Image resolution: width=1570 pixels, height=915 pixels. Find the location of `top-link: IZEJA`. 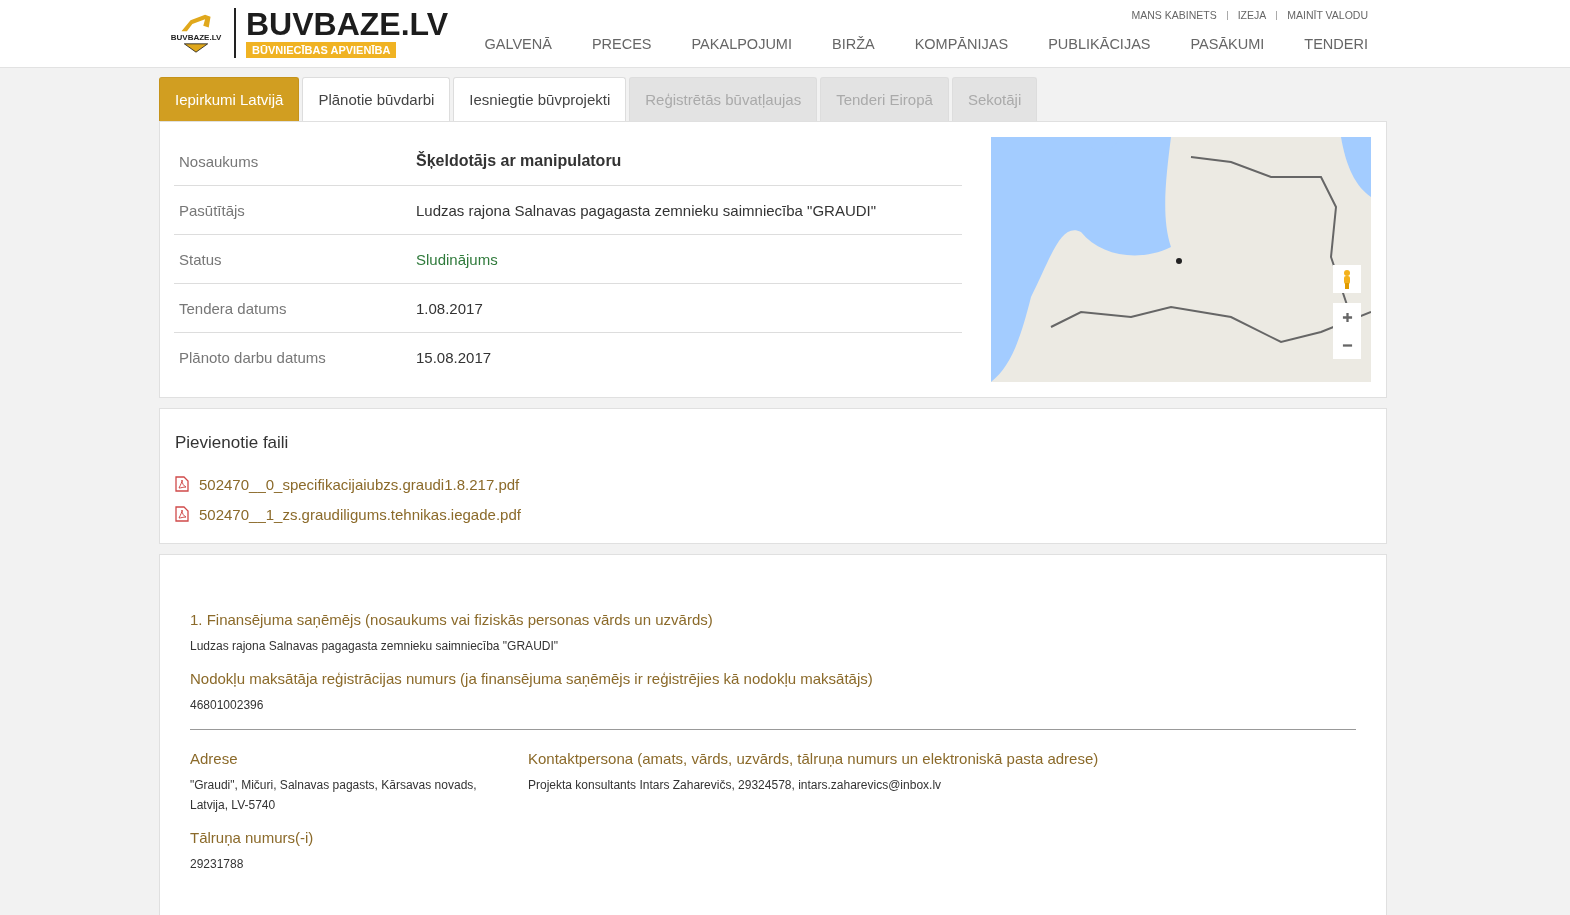

top-link: IZEJA is located at coordinates (1252, 15).